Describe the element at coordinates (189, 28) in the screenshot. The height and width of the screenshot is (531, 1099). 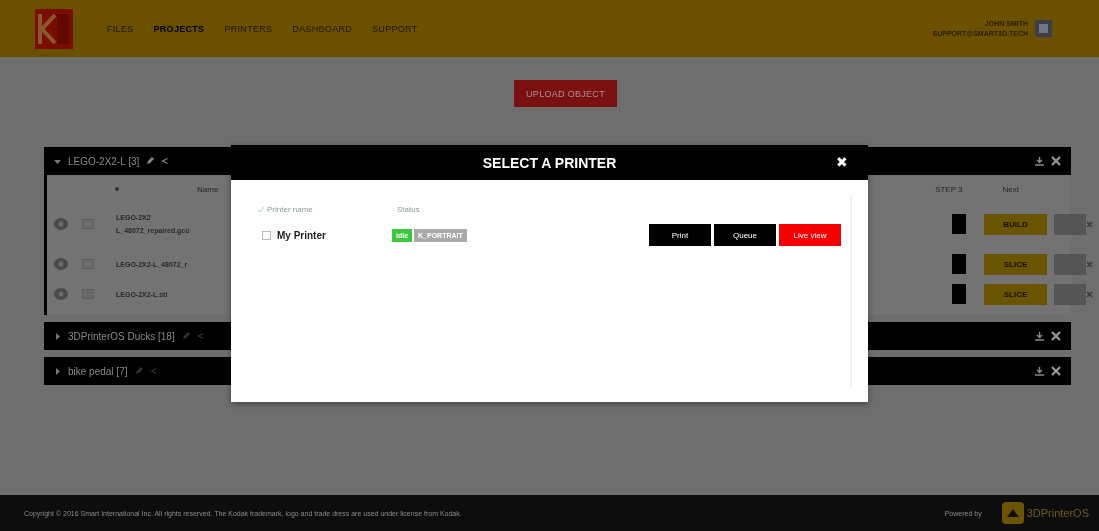
I see `nav-link: PROJECTS` at that location.